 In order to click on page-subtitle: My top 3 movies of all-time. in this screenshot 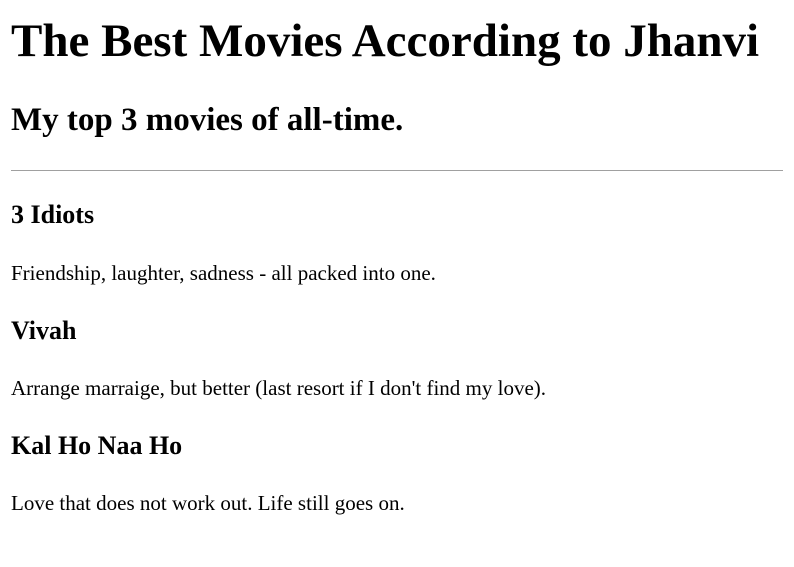, I will do `click(207, 120)`.